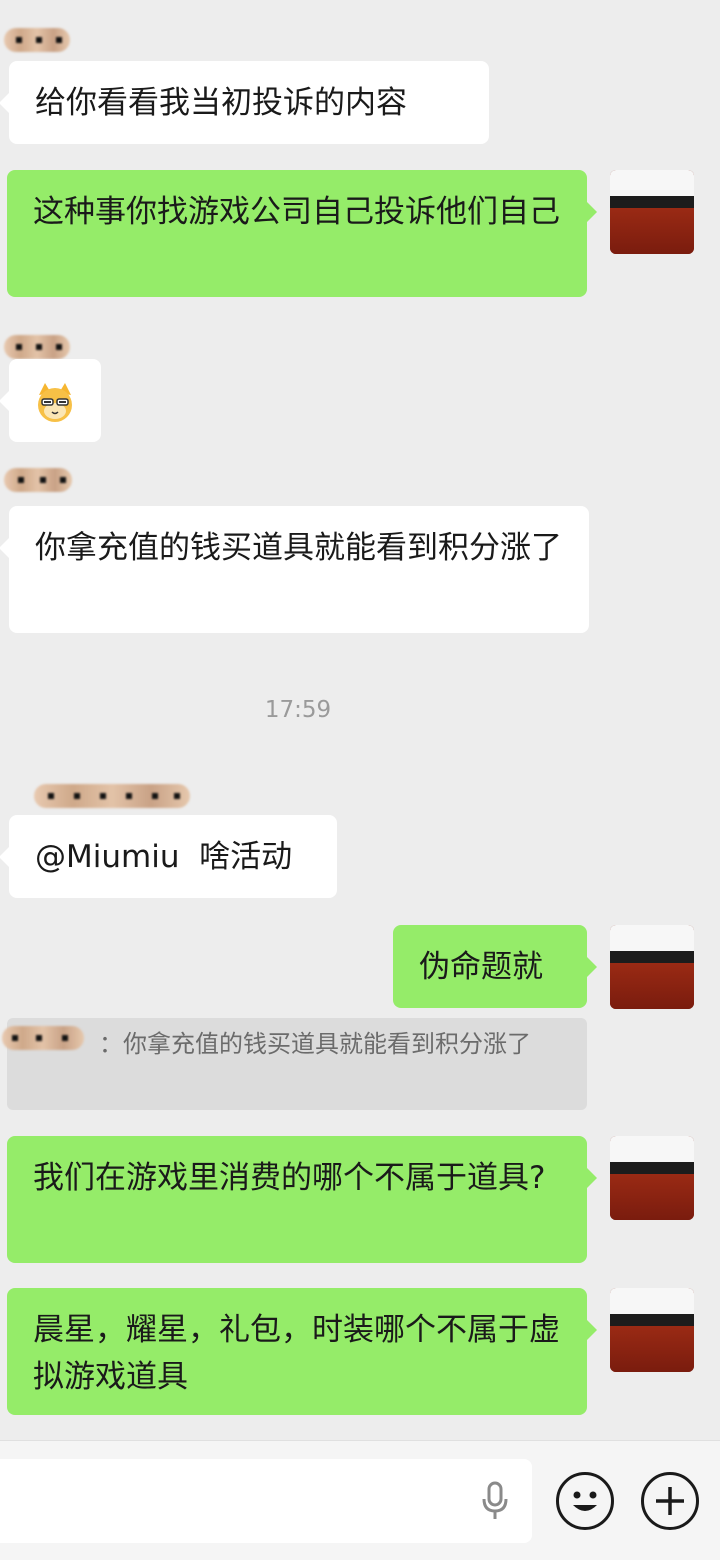 The image size is (720, 1560). I want to click on sticker-bubble, so click(50, 400).